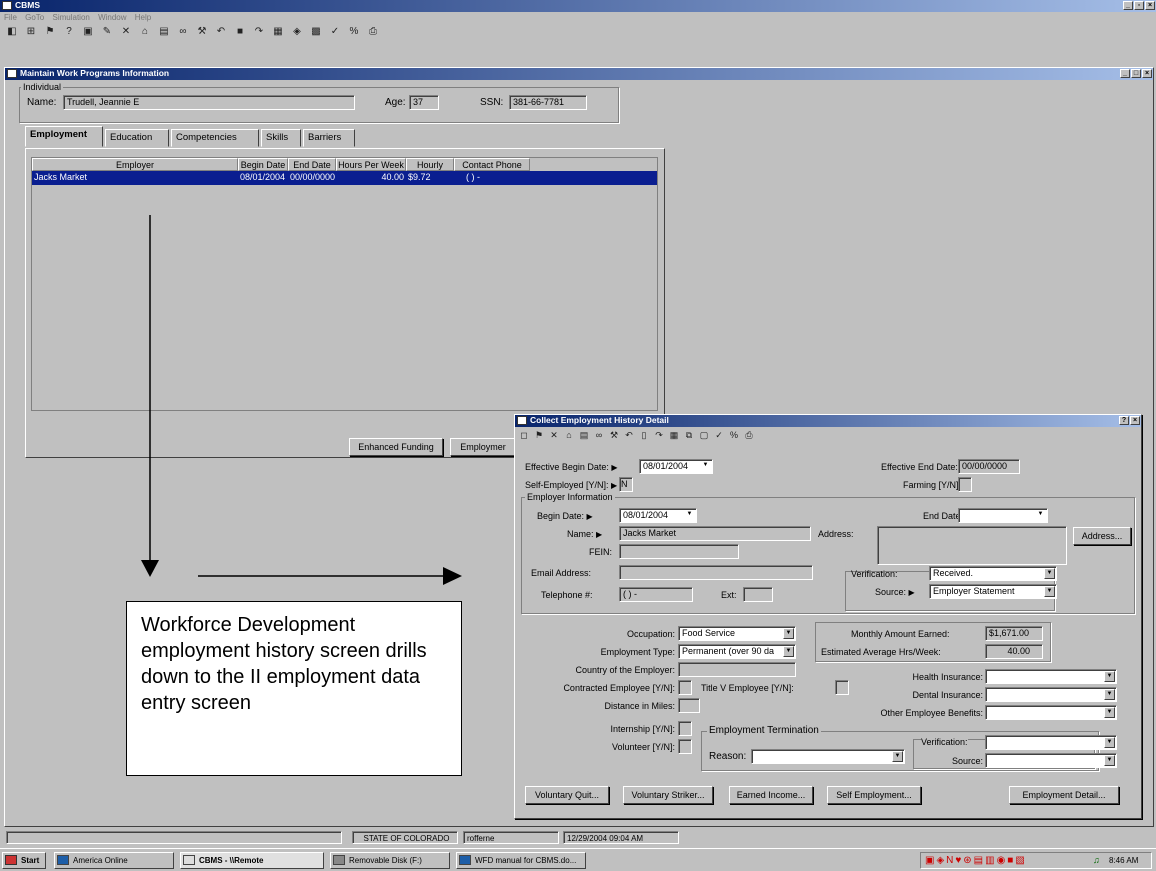 The width and height of the screenshot is (1156, 871). What do you see at coordinates (584, 435) in the screenshot?
I see `save-icon: ▤` at bounding box center [584, 435].